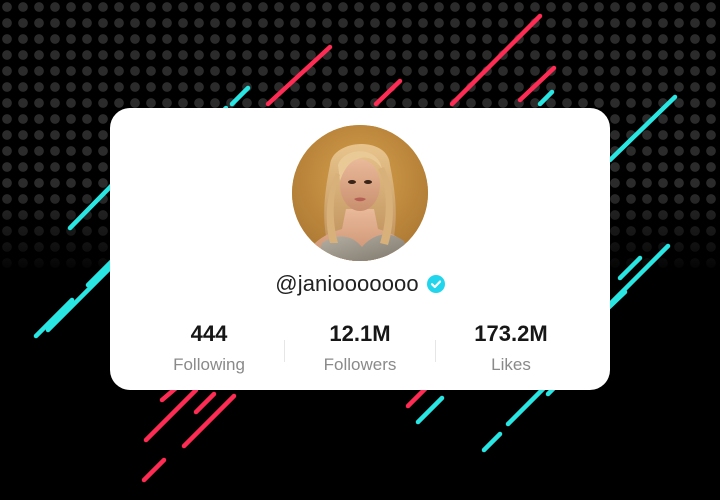  Describe the element at coordinates (346, 284) in the screenshot. I see `username: @janiooooooo` at that location.